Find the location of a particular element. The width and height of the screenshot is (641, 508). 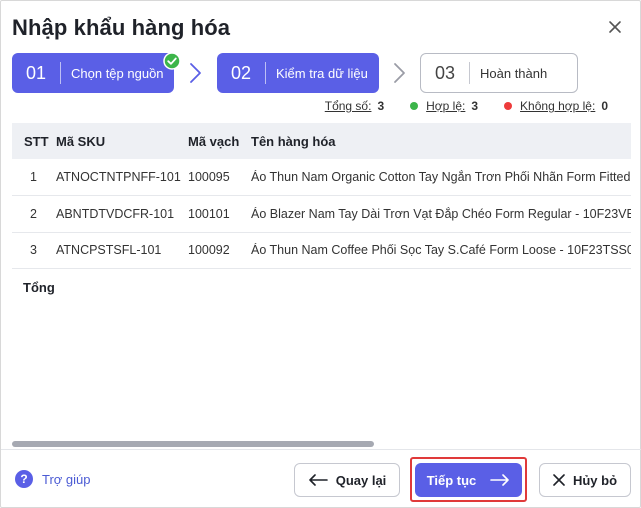

next-button-label: Tiếp tục is located at coordinates (451, 480).